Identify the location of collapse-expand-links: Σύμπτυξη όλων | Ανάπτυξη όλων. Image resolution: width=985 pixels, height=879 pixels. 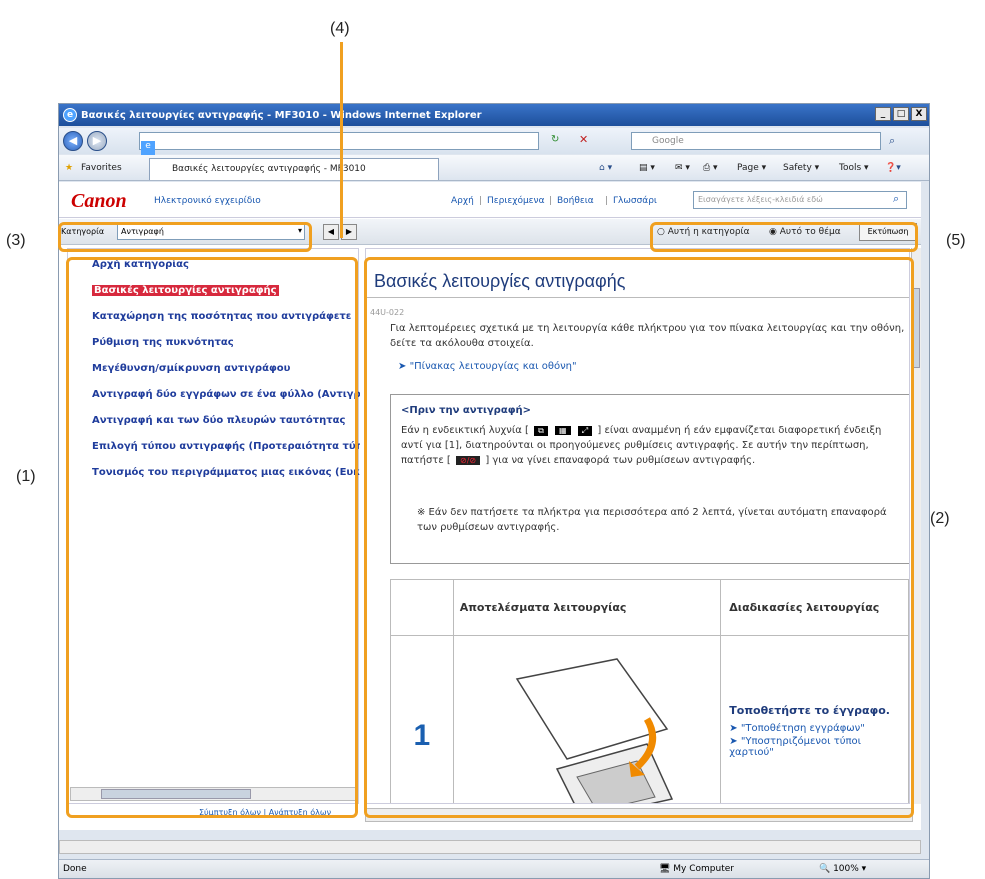
(265, 812).